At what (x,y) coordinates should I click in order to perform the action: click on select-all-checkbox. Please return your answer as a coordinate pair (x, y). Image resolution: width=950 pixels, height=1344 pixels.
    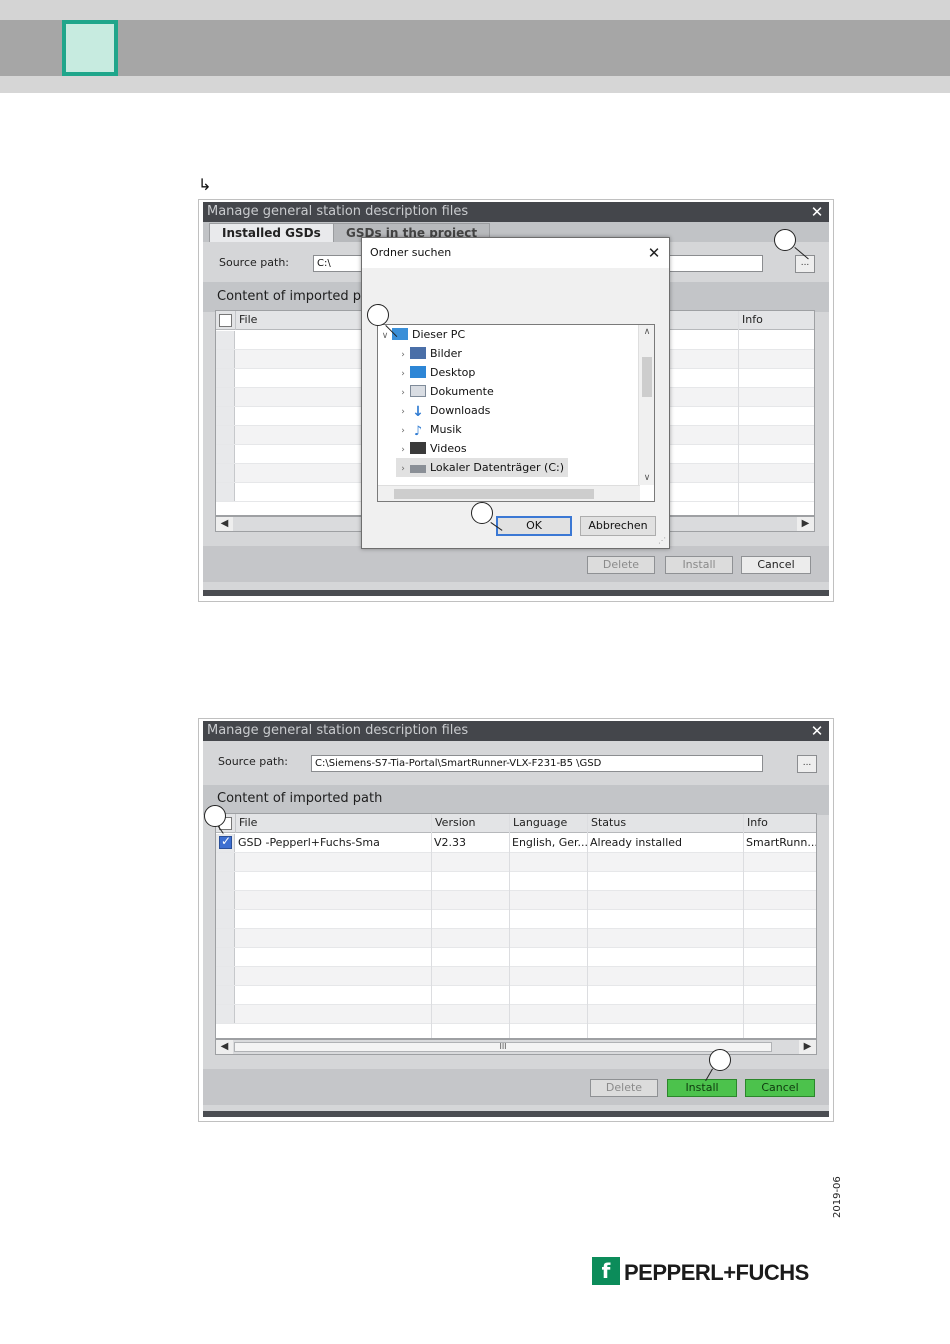
    Looking at the image, I should click on (225, 320).